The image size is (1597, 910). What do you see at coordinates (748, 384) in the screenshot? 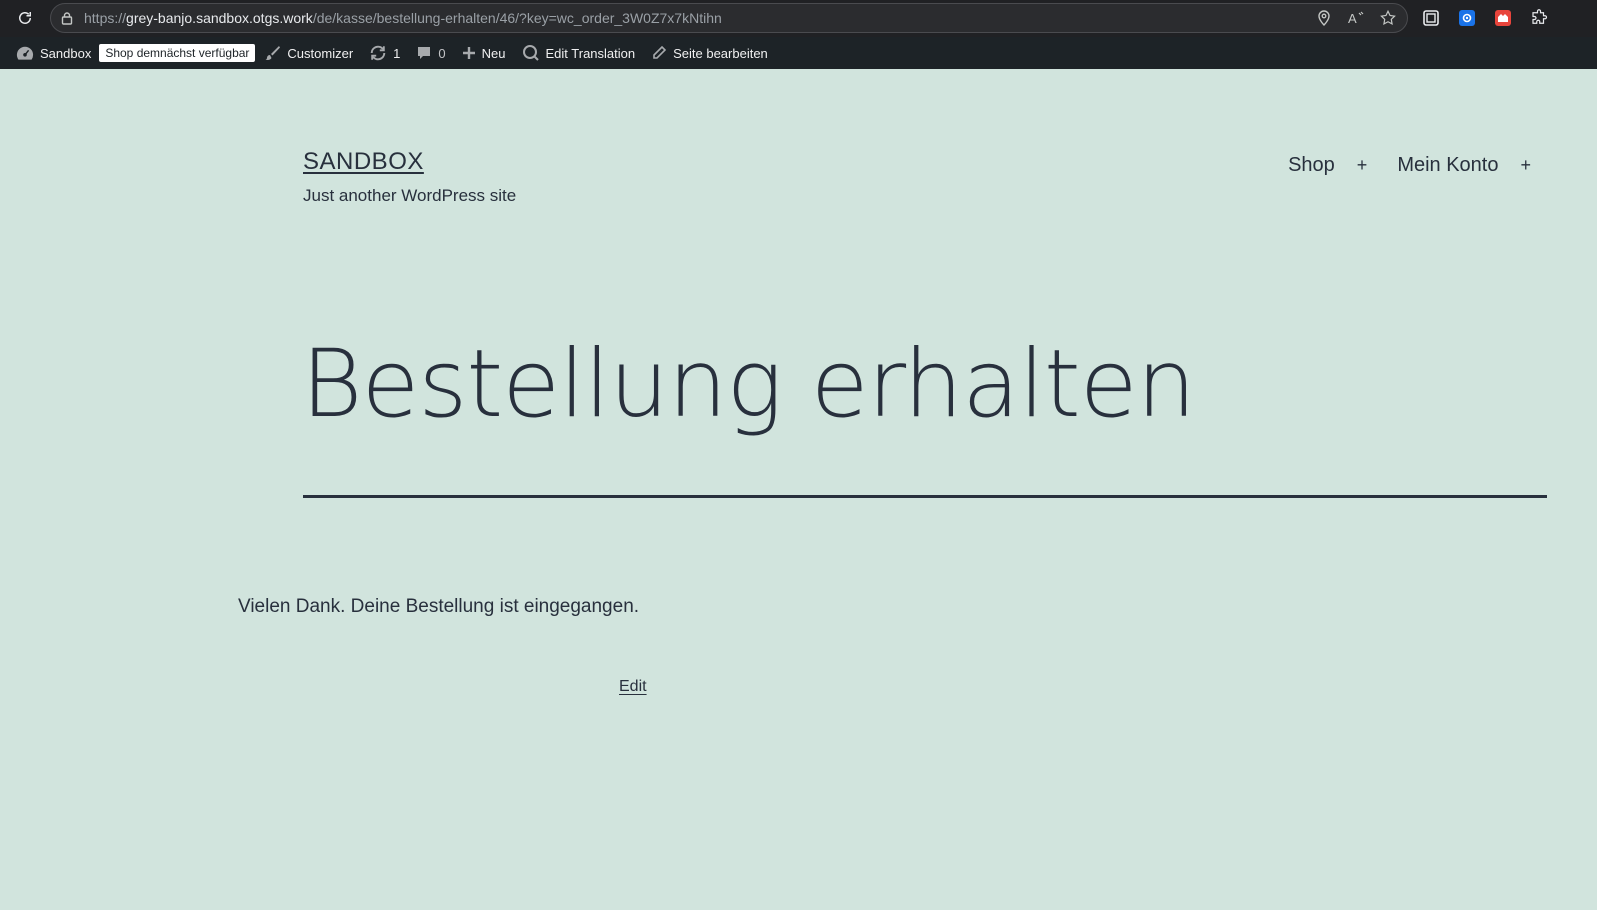
I see `page-title: Bestellung erhalten` at bounding box center [748, 384].